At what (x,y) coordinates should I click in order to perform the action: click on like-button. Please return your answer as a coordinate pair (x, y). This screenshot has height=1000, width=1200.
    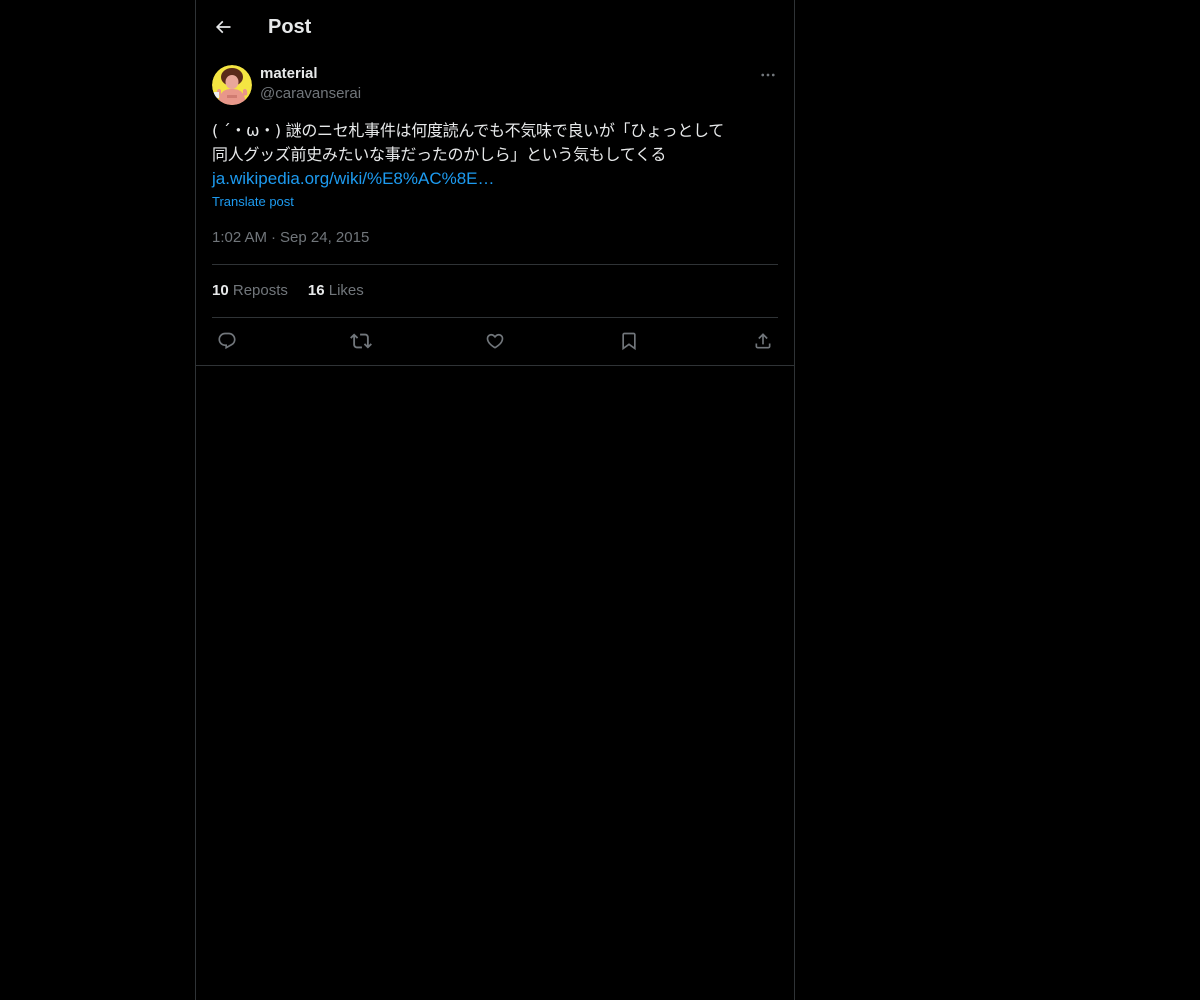
    Looking at the image, I should click on (495, 341).